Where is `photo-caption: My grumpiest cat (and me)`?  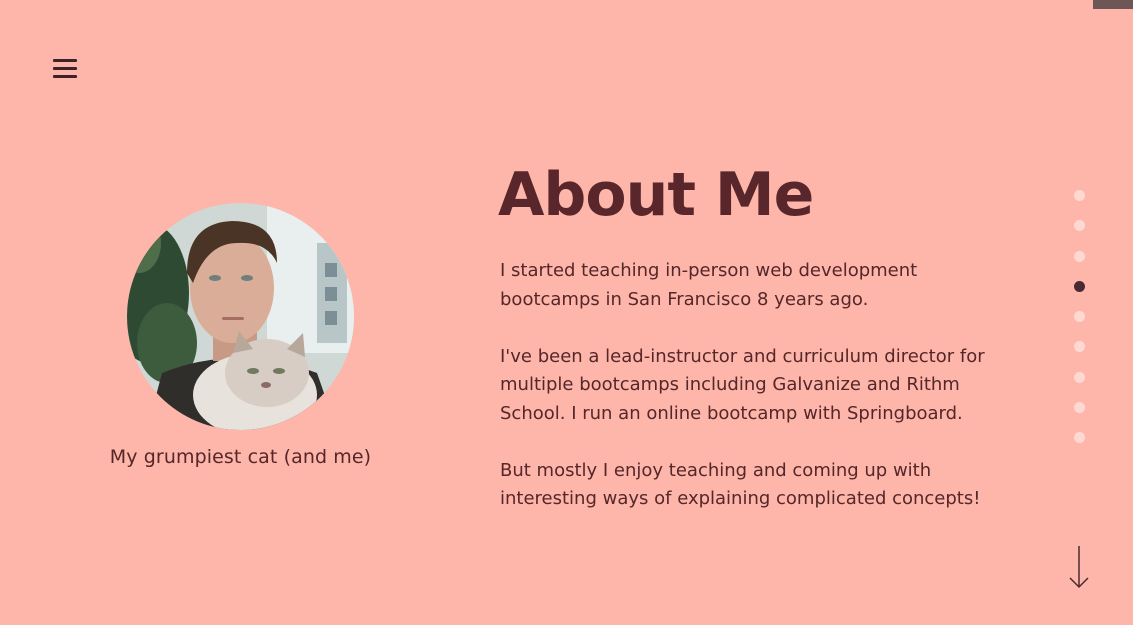
photo-caption: My grumpiest cat (and me) is located at coordinates (240, 457).